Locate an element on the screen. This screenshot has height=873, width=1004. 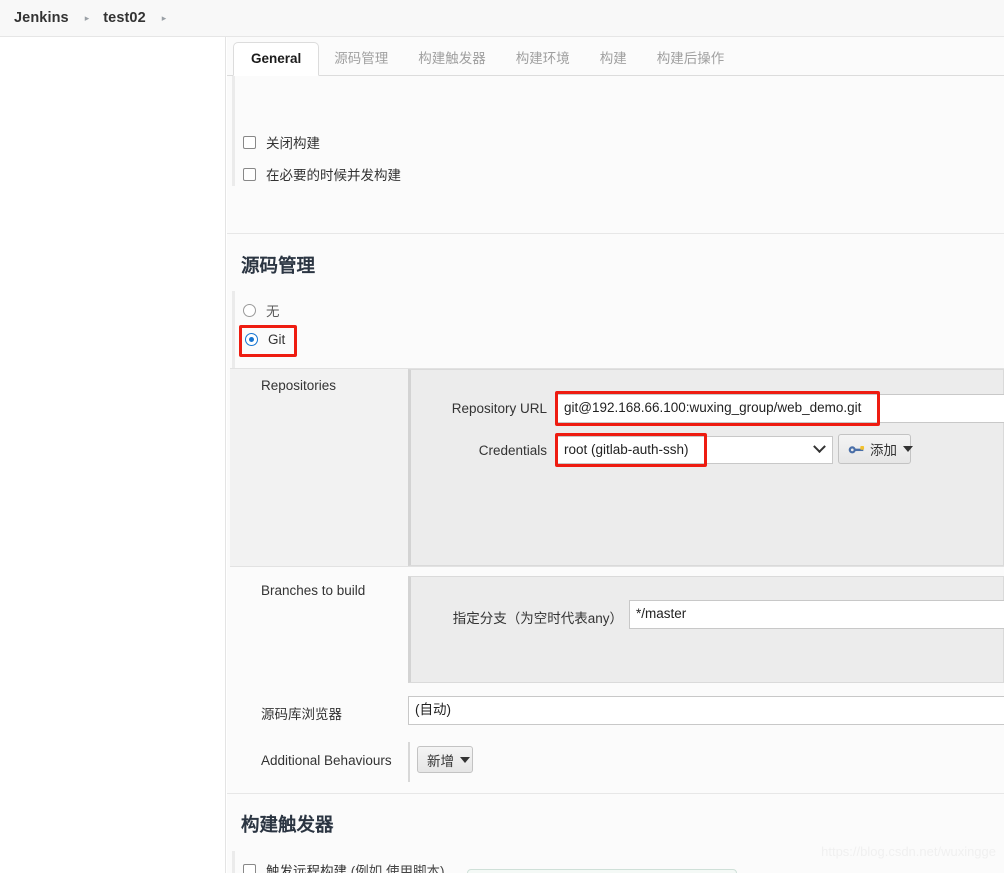
label-credentials: Credentials is located at coordinates (512, 450).